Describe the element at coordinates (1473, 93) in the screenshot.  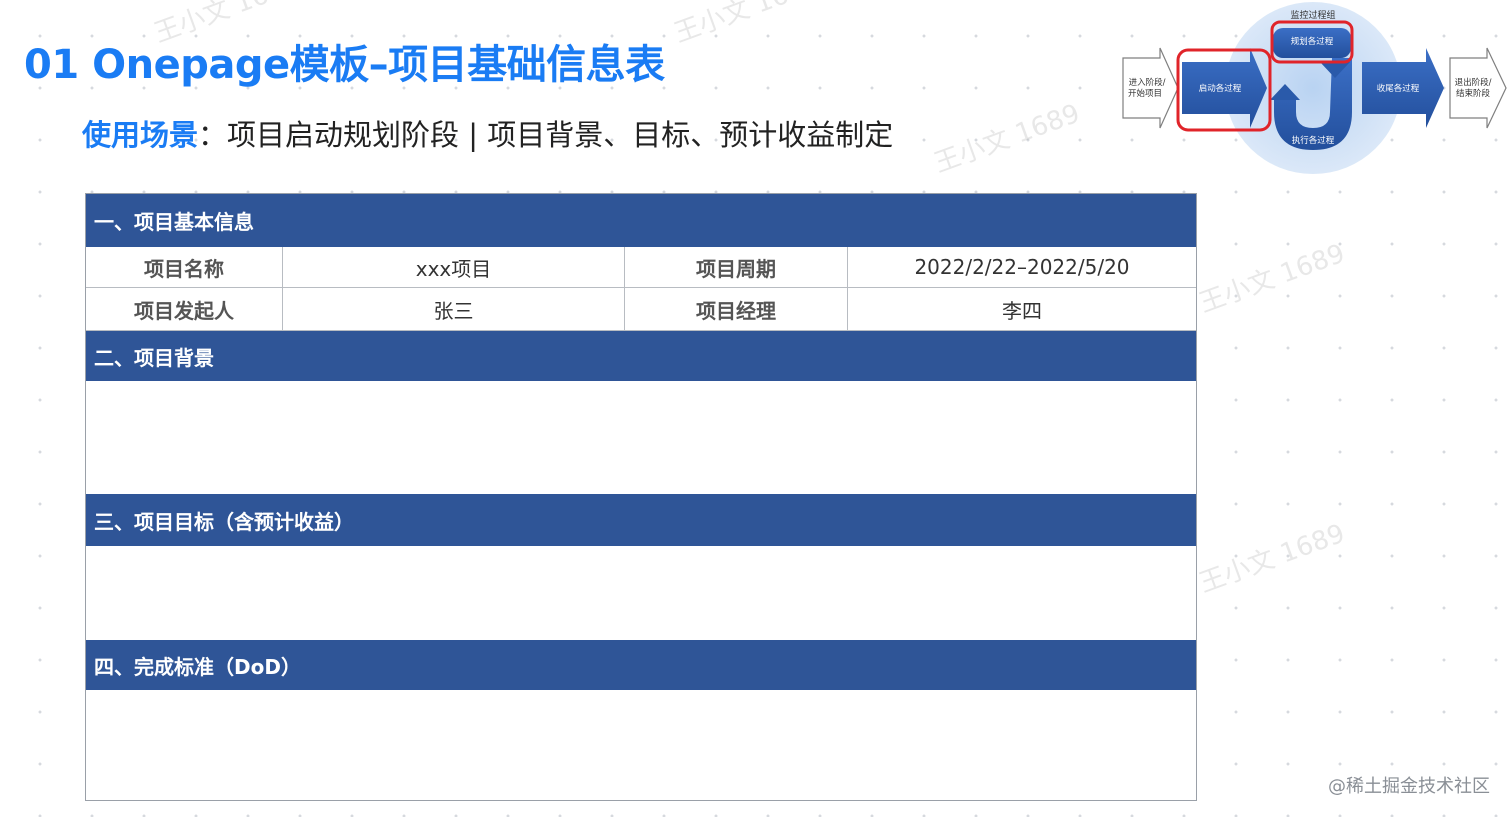
I see `exit-label-line2: 结束阶段` at that location.